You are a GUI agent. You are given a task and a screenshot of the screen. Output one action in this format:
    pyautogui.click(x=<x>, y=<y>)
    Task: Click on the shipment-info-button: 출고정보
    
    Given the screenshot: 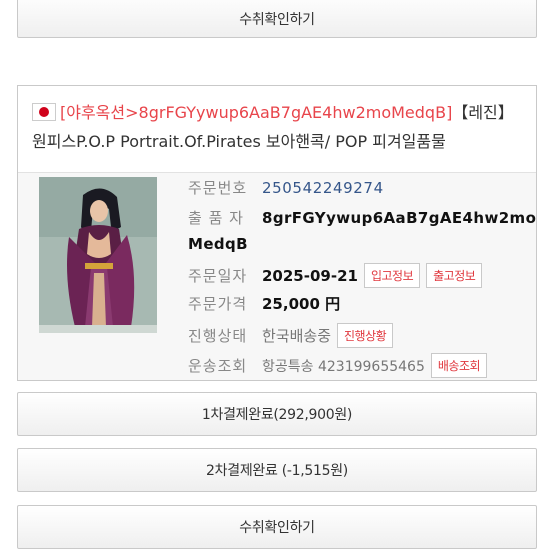 What is the action you would take?
    pyautogui.click(x=454, y=275)
    